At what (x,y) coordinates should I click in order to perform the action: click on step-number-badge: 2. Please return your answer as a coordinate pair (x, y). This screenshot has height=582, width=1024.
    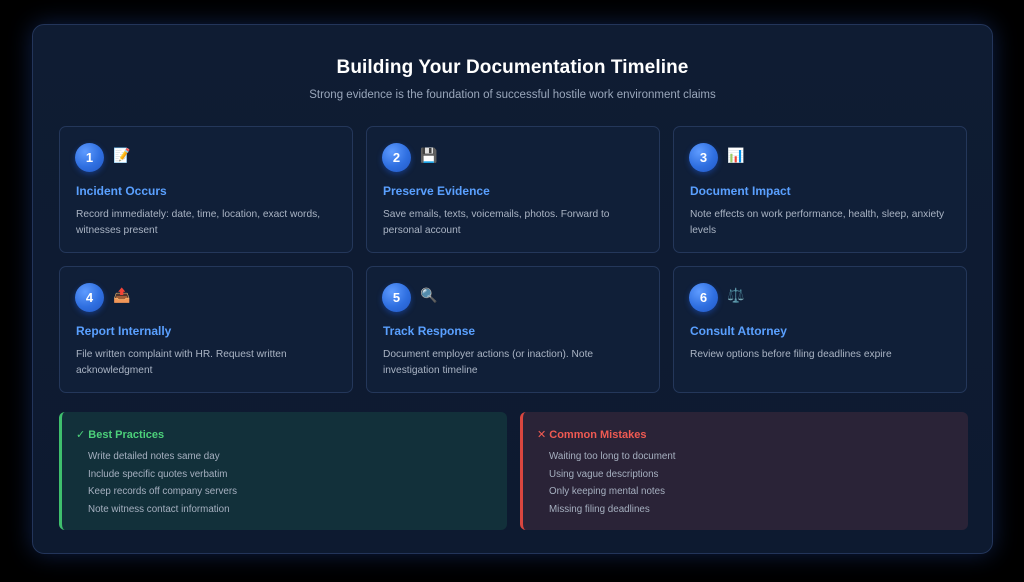
    Looking at the image, I should click on (396, 157).